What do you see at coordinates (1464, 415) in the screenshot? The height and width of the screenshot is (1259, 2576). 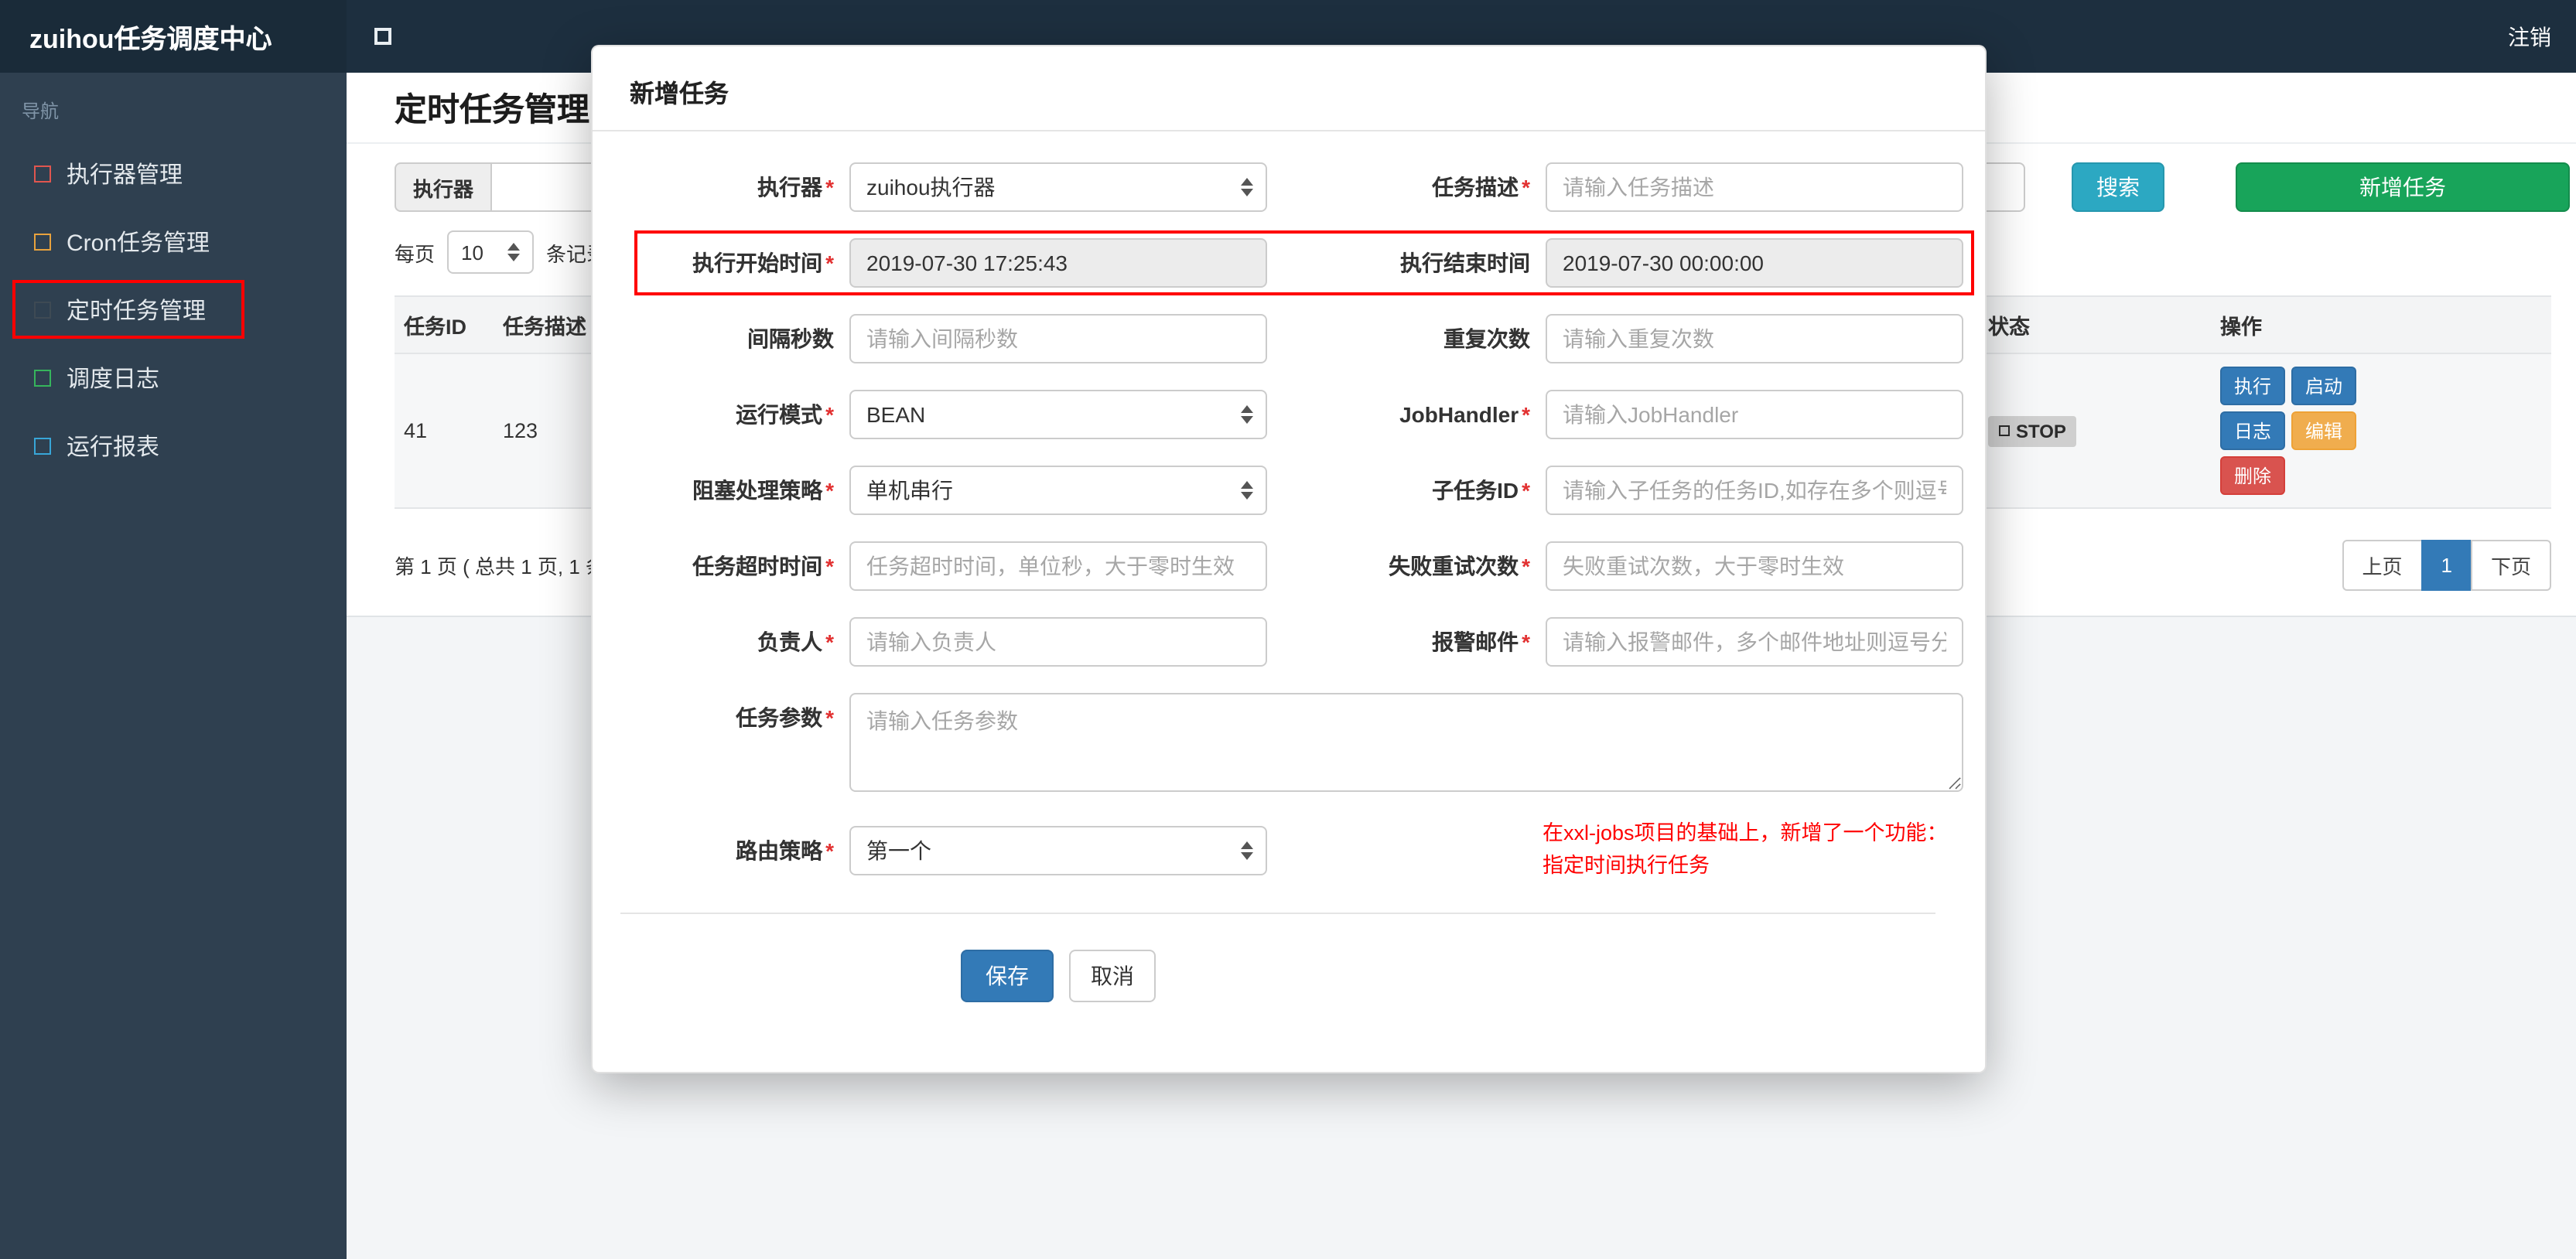 I see `jobhandler-field-label: JobHandler *` at bounding box center [1464, 415].